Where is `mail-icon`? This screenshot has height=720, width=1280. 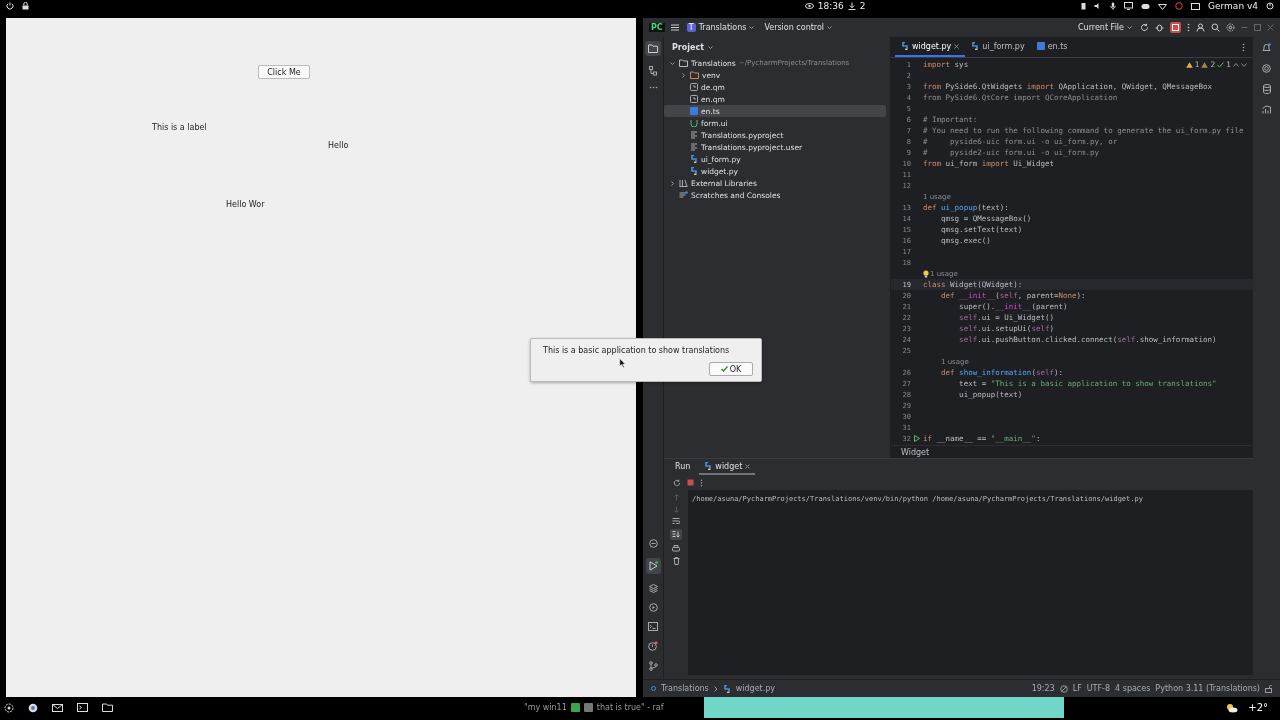
mail-icon is located at coordinates (57, 707).